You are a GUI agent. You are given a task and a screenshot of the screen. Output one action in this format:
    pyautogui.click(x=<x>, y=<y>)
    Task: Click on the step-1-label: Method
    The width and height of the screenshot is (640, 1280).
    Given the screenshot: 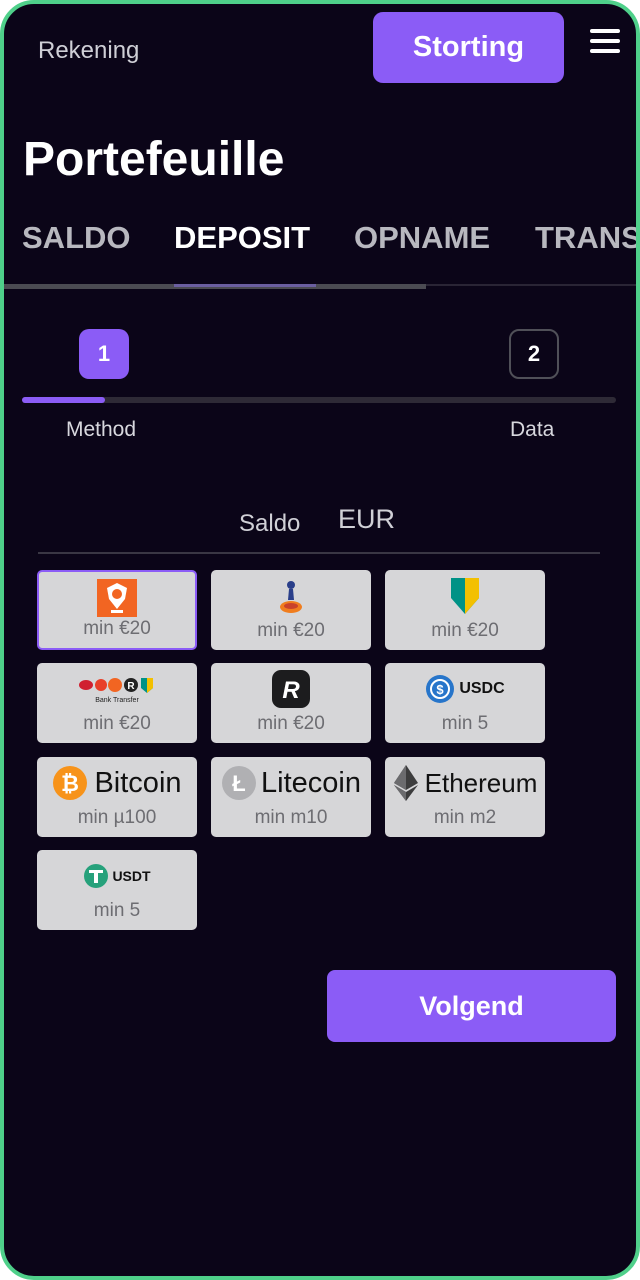 What is the action you would take?
    pyautogui.click(x=101, y=429)
    